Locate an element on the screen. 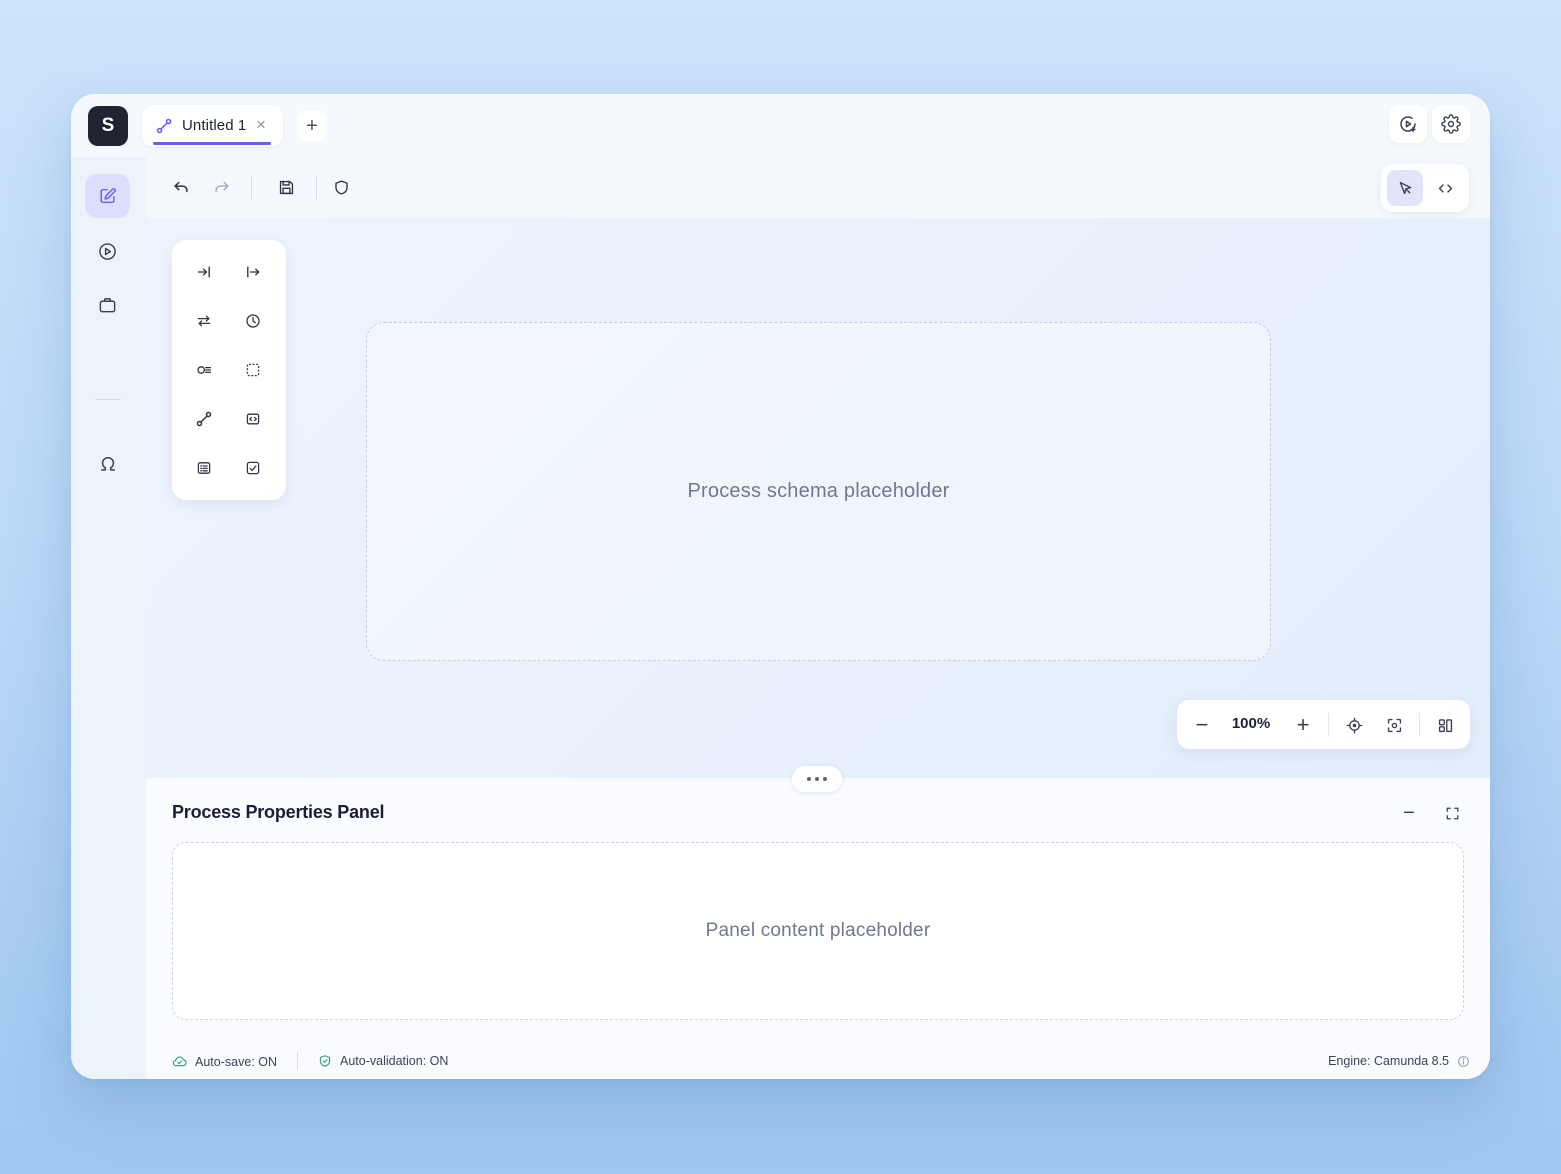  sidebar-item-symbols is located at coordinates (107, 464).